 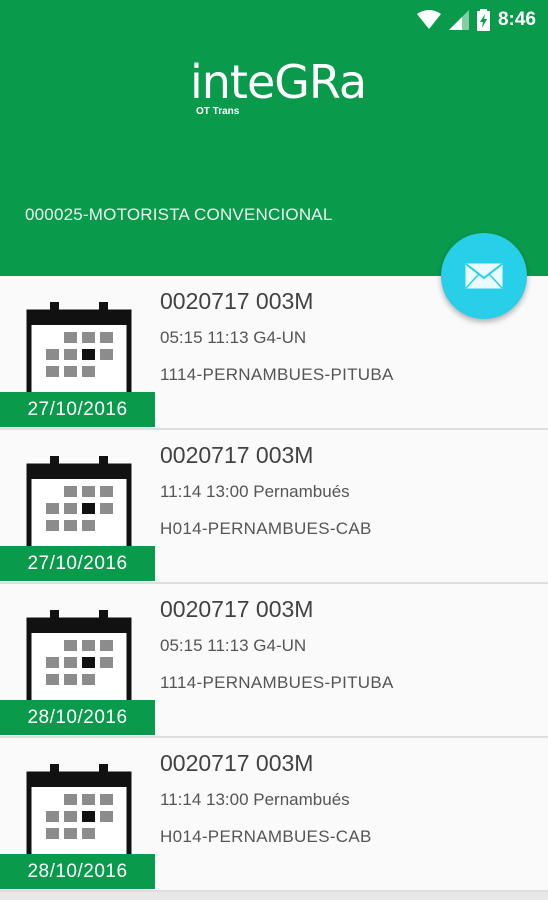 What do you see at coordinates (179, 214) in the screenshot?
I see `driver-name: 000025-MOTORISTA CONVENCIONAL` at bounding box center [179, 214].